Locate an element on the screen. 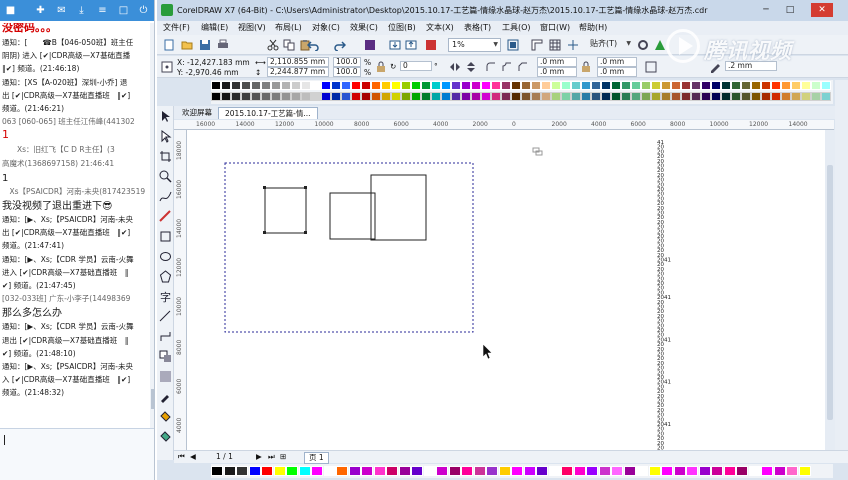  tab-welcome-screen: 欢迎屏幕 is located at coordinates (197, 113).